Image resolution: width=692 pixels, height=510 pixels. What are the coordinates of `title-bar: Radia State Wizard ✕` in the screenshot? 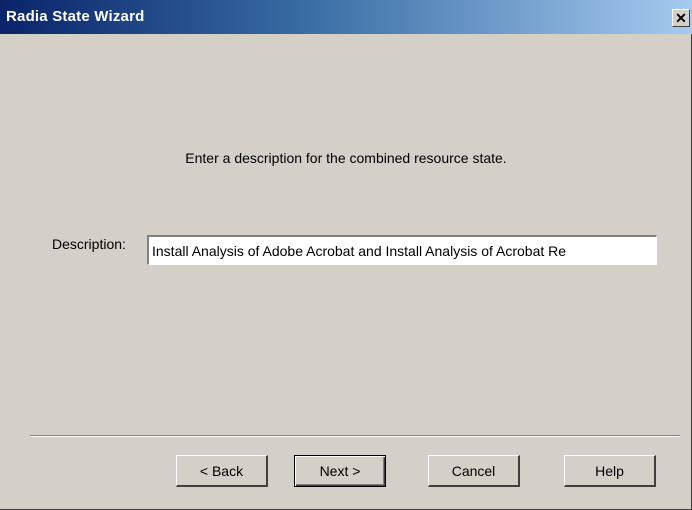 It's located at (346, 17).